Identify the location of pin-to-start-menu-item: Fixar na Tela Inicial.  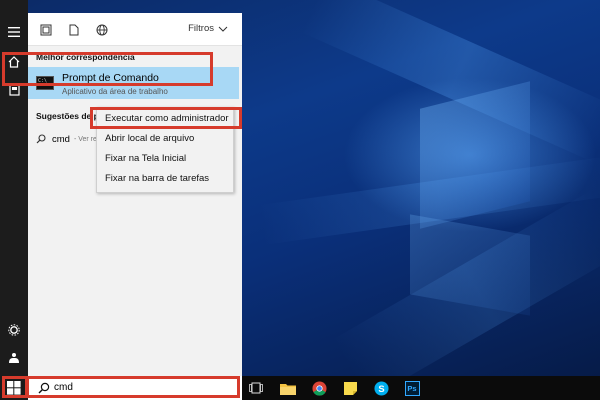
(145, 158).